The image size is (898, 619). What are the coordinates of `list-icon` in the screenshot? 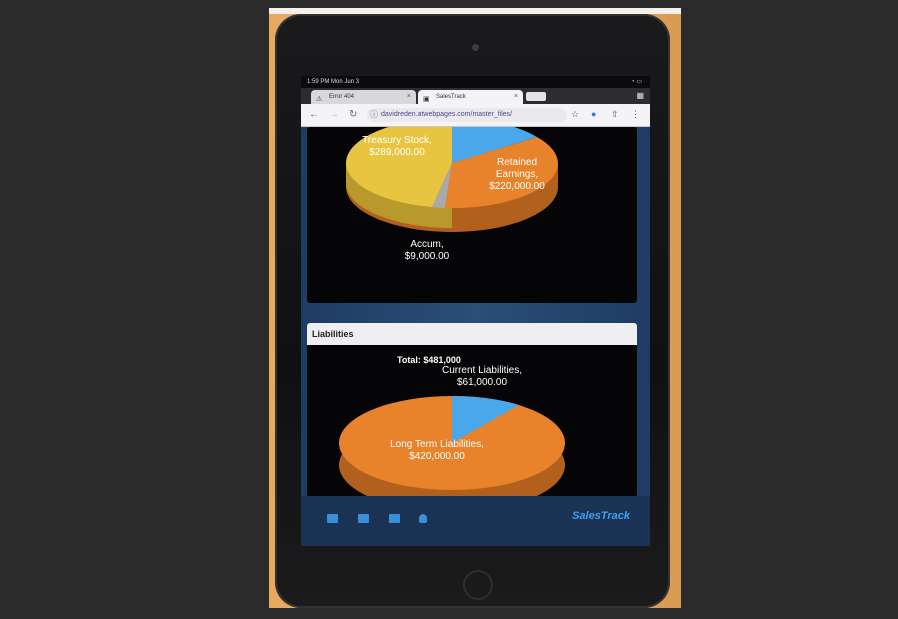 It's located at (332, 518).